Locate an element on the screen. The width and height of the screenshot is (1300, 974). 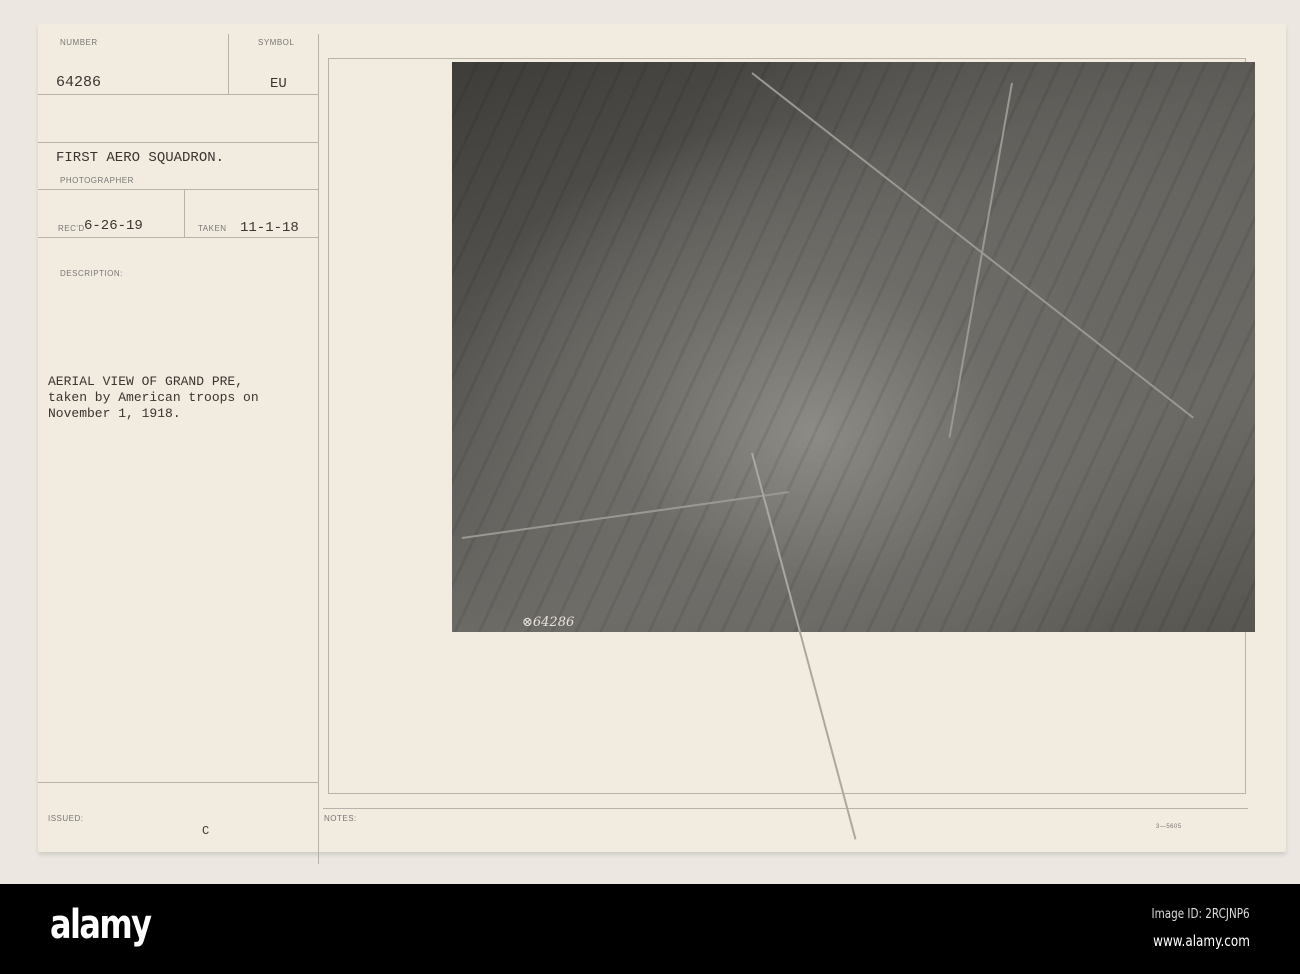
number-label: NUMBER is located at coordinates (79, 42).